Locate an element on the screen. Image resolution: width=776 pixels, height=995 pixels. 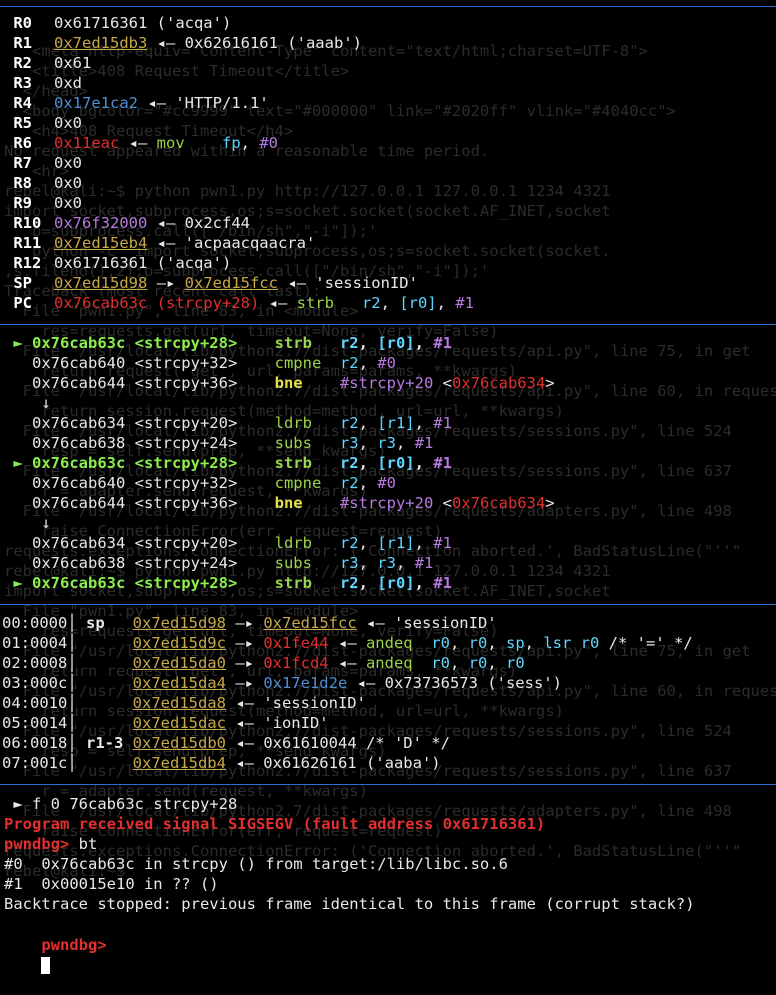
text-segment: #0 is located at coordinates (386, 363).